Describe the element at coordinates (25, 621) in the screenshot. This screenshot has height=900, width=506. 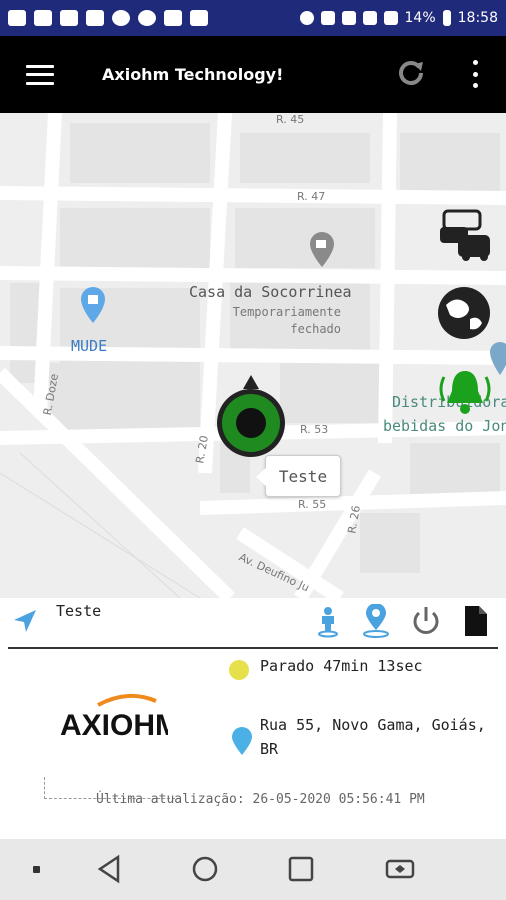
I see `navigation-arrow-icon` at that location.